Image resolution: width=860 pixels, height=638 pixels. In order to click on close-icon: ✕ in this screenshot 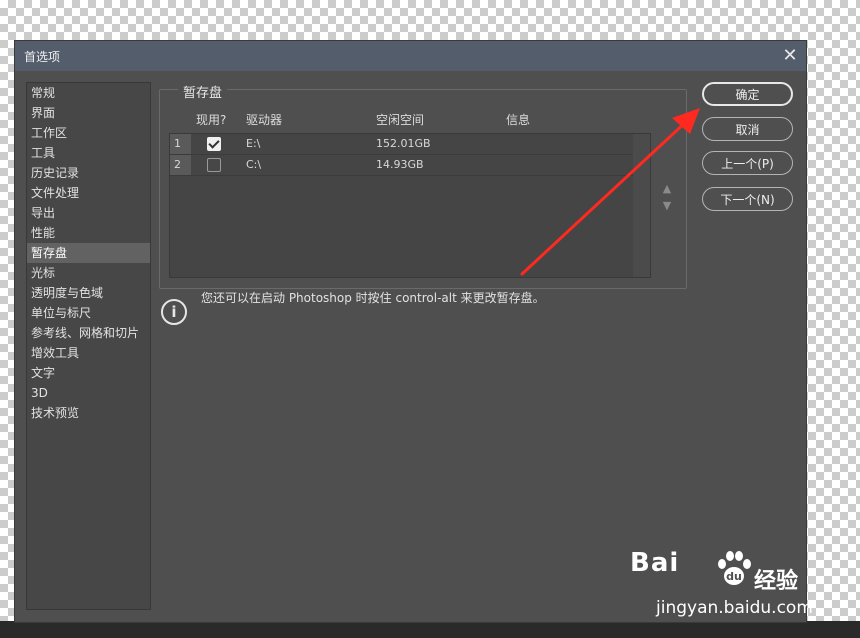, I will do `click(790, 56)`.